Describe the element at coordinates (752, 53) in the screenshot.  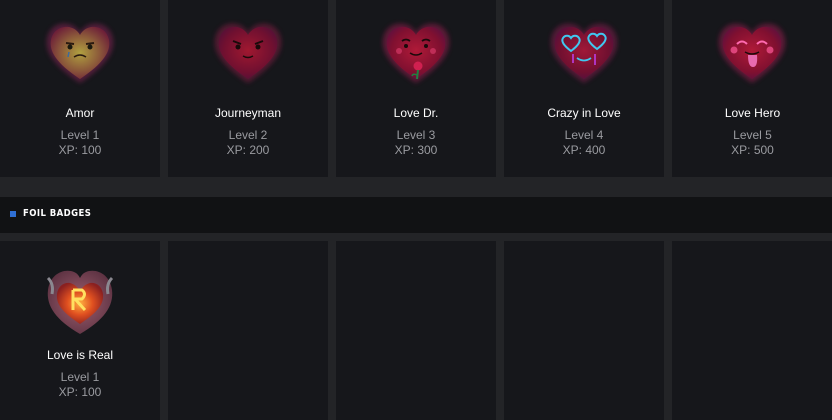
I see `love-hero-heart-icon` at that location.